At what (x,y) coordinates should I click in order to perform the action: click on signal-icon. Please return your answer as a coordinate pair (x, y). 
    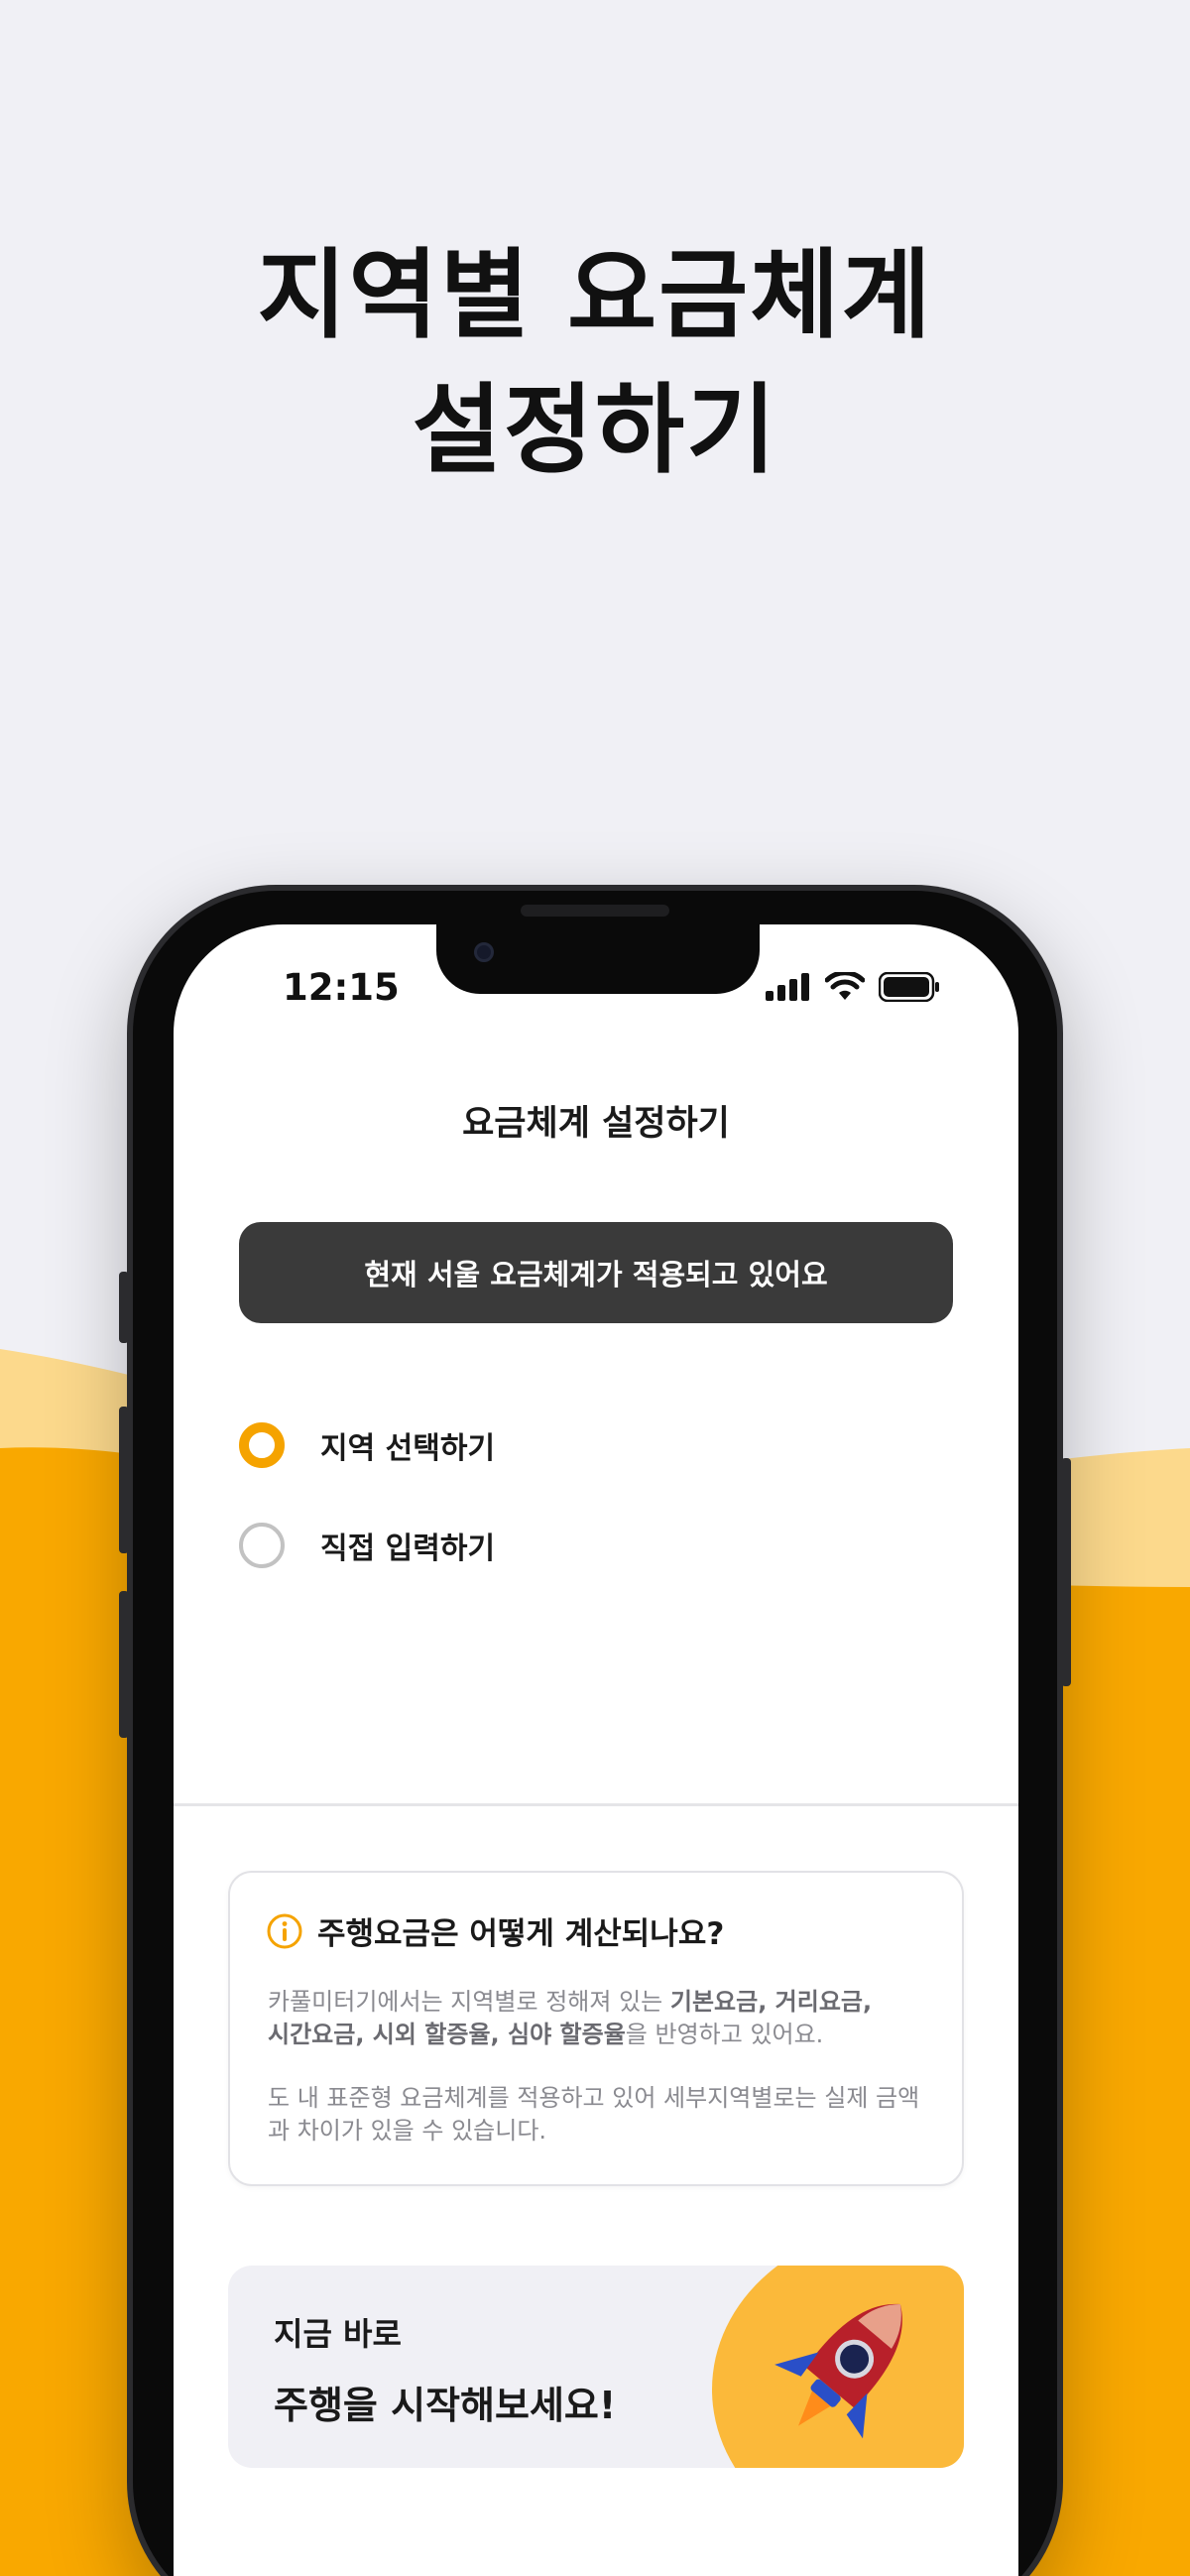
    Looking at the image, I should click on (787, 987).